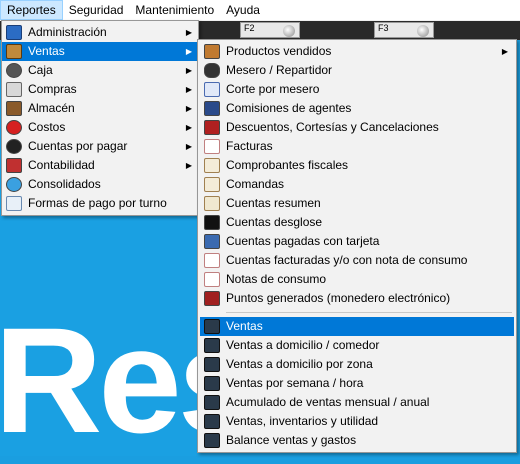 The height and width of the screenshot is (464, 520). I want to click on reportes-item-administraci-n: Administración ▶, so click(100, 32).